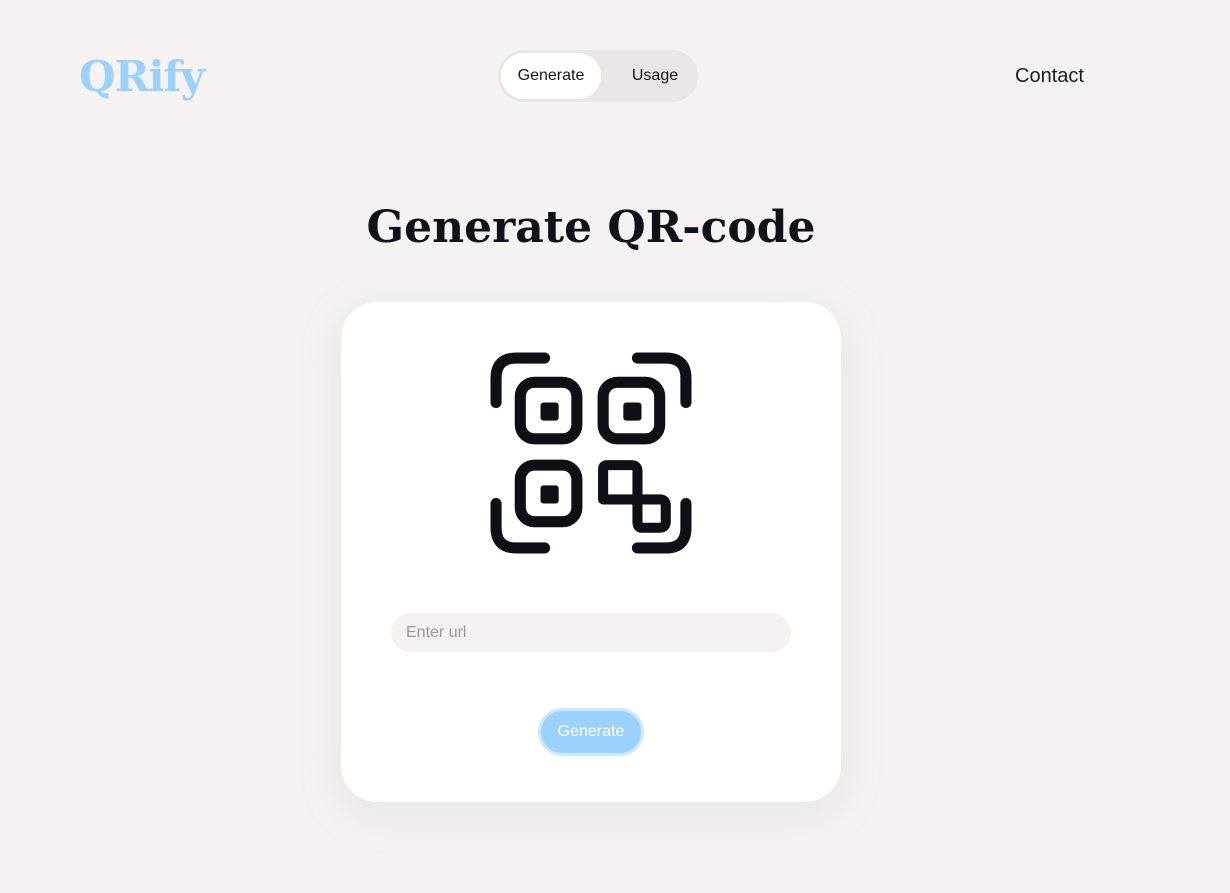 The height and width of the screenshot is (893, 1230). I want to click on page-title: Generate QR-code, so click(591, 227).